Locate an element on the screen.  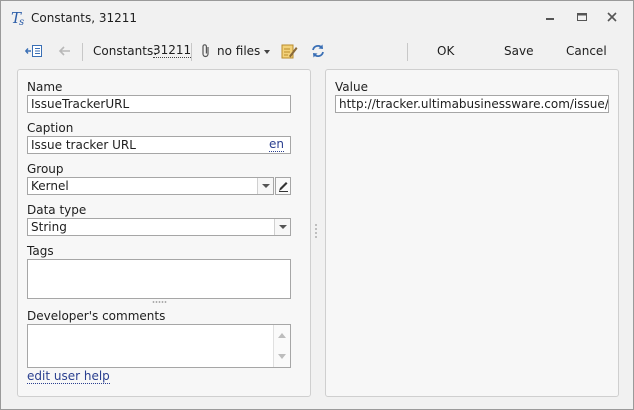
group-edit-button is located at coordinates (283, 186).